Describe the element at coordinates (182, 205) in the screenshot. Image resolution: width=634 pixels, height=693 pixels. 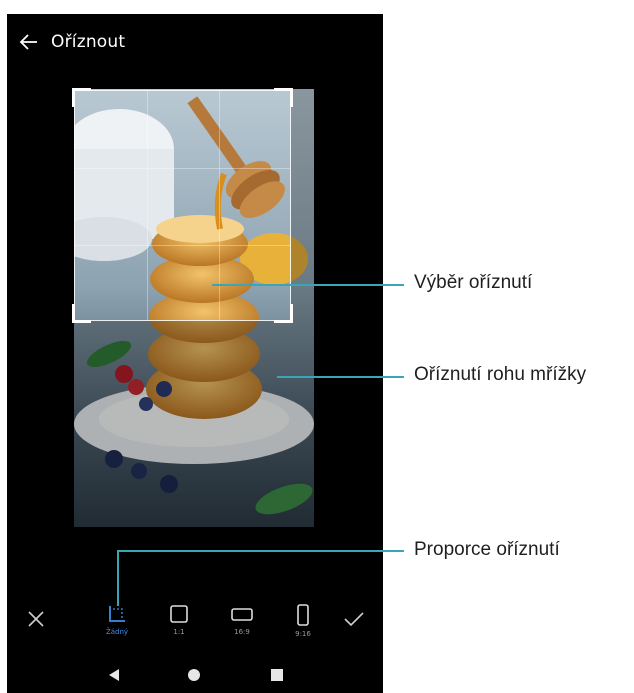
I see `crop-selection-frame` at that location.